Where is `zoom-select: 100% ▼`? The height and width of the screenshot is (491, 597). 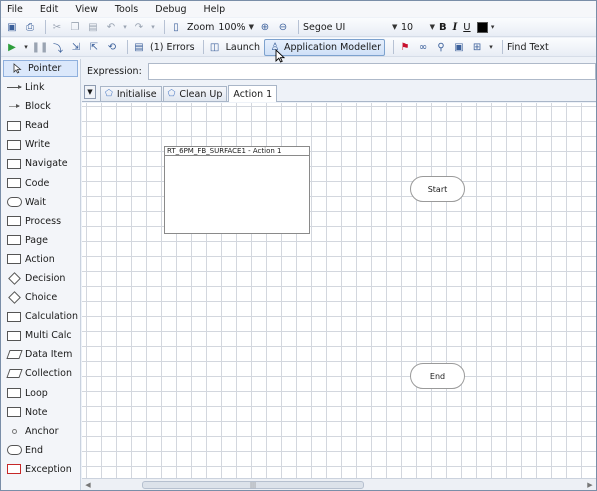
zoom-select: 100% ▼ is located at coordinates (236, 27).